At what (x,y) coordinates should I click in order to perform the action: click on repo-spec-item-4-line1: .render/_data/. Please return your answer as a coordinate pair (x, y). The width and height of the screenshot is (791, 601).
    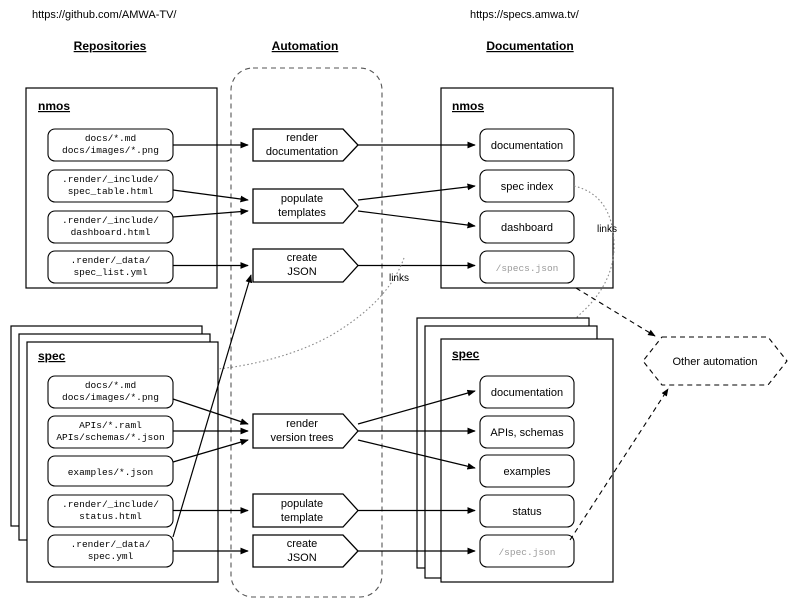
    Looking at the image, I should click on (111, 544).